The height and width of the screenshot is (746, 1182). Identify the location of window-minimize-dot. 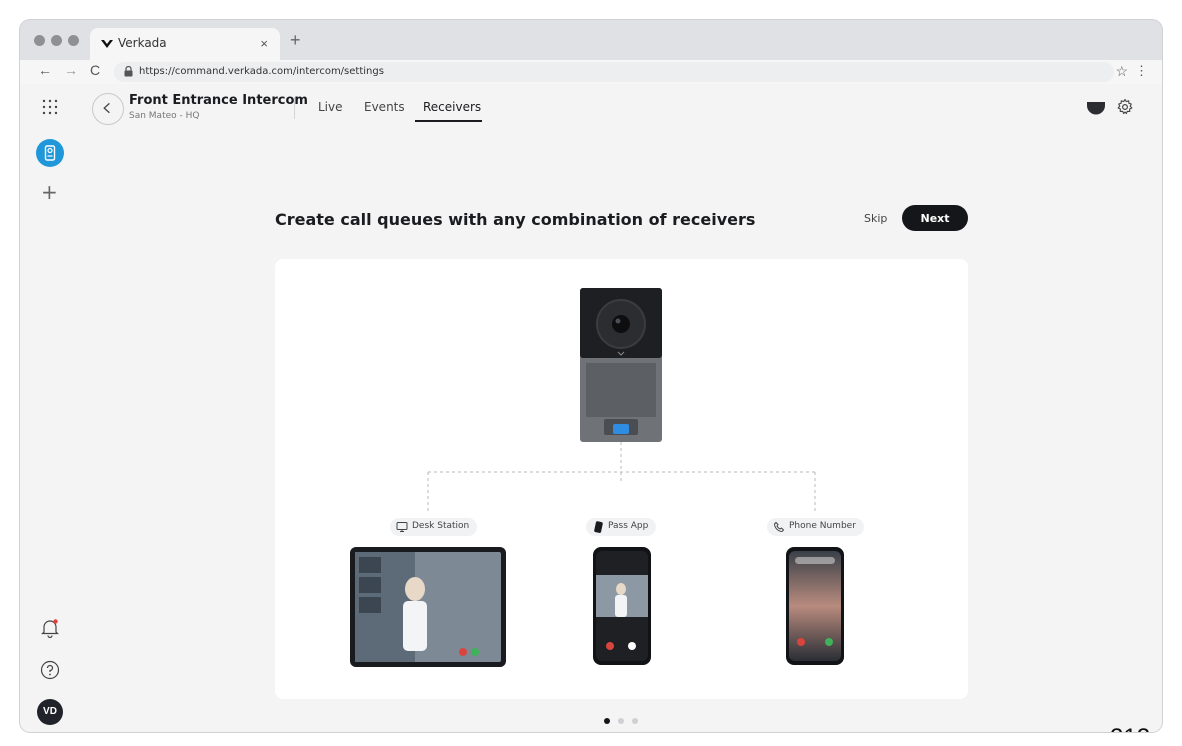
(56, 40).